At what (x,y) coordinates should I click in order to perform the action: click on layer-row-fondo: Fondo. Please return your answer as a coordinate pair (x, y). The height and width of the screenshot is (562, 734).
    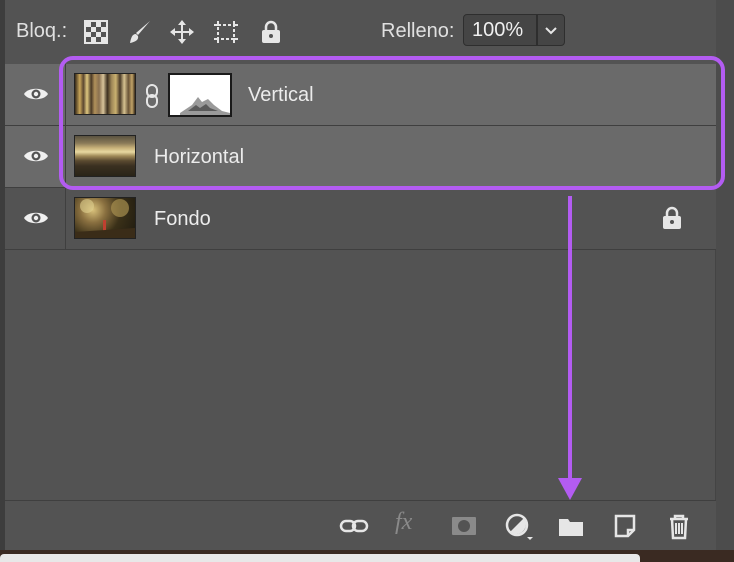
    Looking at the image, I should click on (360, 219).